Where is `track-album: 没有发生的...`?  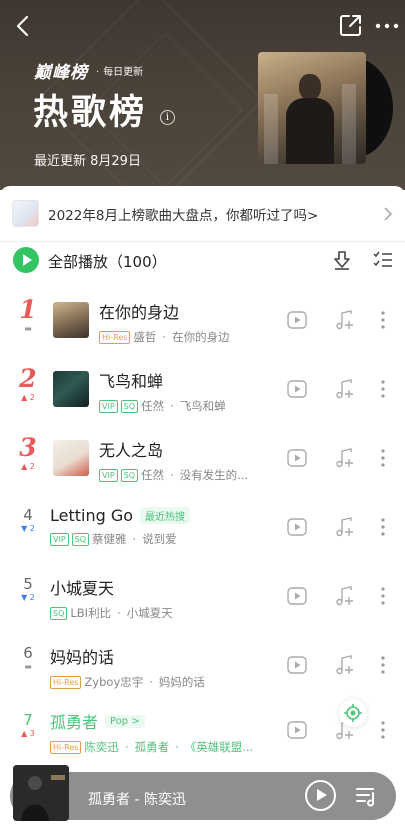
track-album: 没有发生的... is located at coordinates (214, 475).